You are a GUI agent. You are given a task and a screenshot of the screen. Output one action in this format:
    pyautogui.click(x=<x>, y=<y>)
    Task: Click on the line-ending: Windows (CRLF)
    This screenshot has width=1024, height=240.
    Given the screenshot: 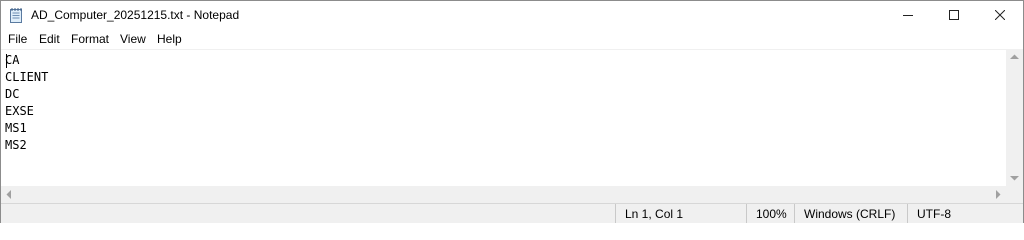 What is the action you would take?
    pyautogui.click(x=850, y=214)
    